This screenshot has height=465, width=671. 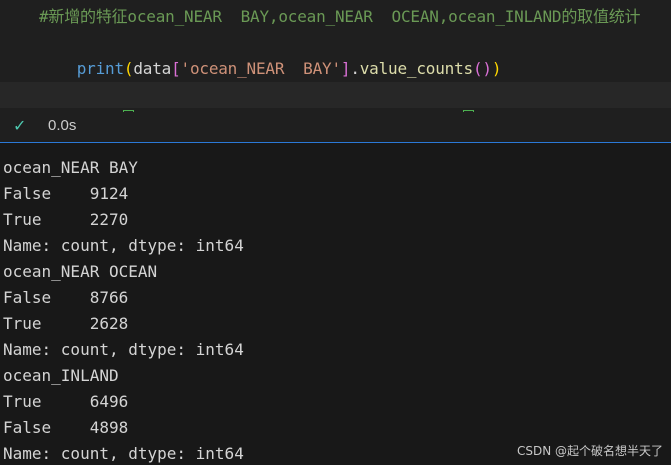 I want to click on output-line: False 8766, so click(x=66, y=297).